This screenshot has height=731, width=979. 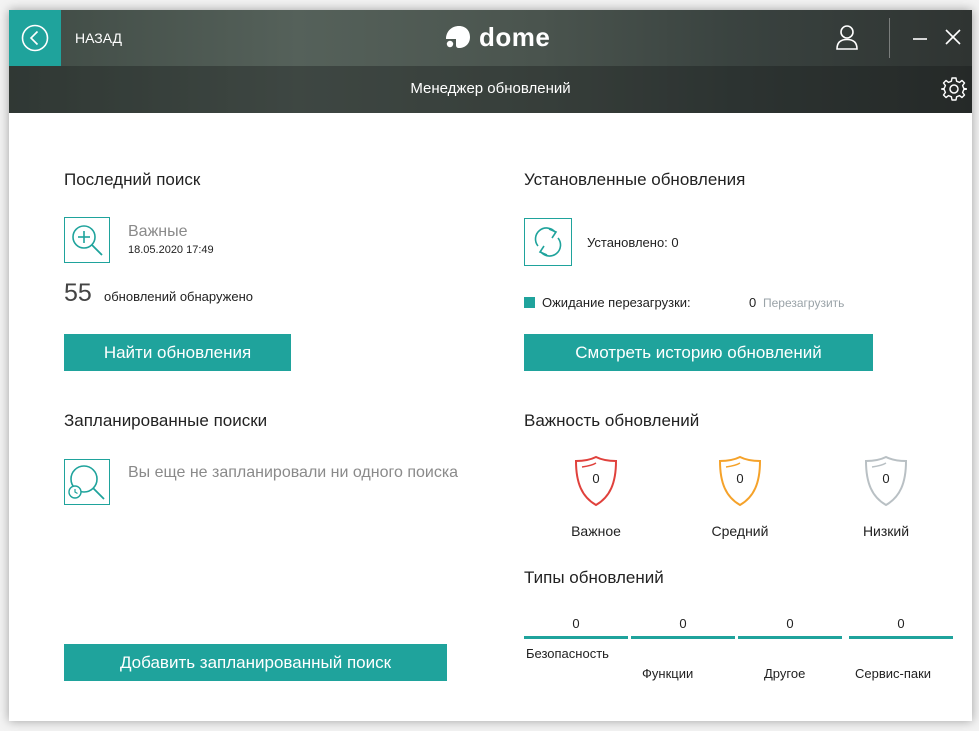 I want to click on page-title: Менеджер обновлений, so click(x=490, y=88).